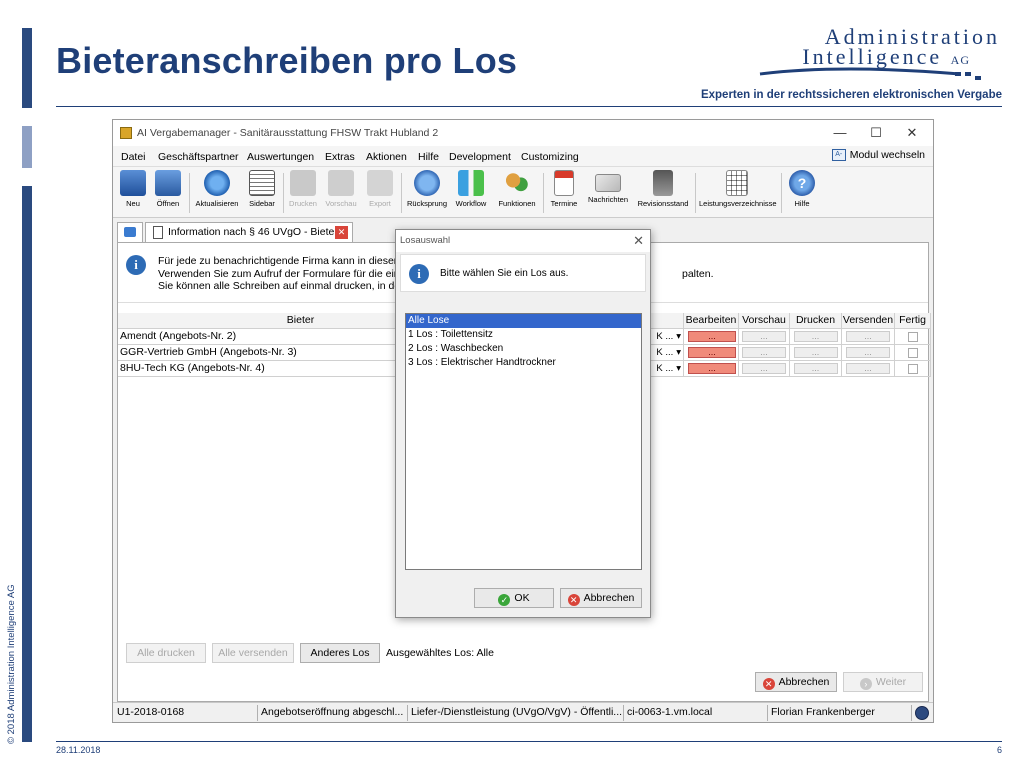  Describe the element at coordinates (883, 682) in the screenshot. I see `weiter-button: › Weiter` at that location.